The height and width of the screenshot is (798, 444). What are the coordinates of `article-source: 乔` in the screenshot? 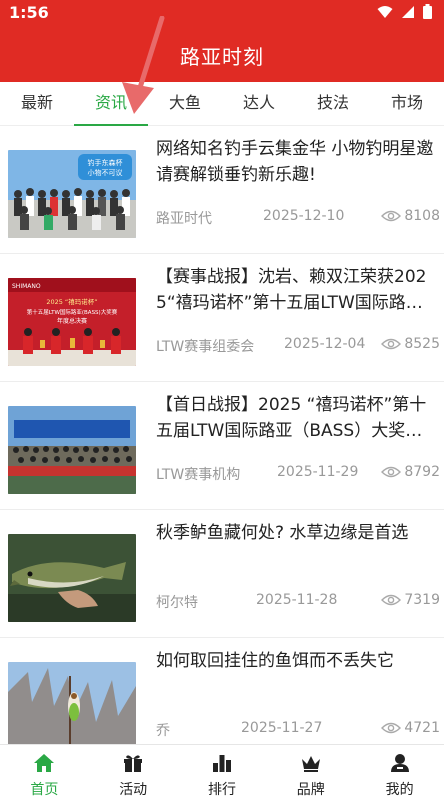 It's located at (163, 731).